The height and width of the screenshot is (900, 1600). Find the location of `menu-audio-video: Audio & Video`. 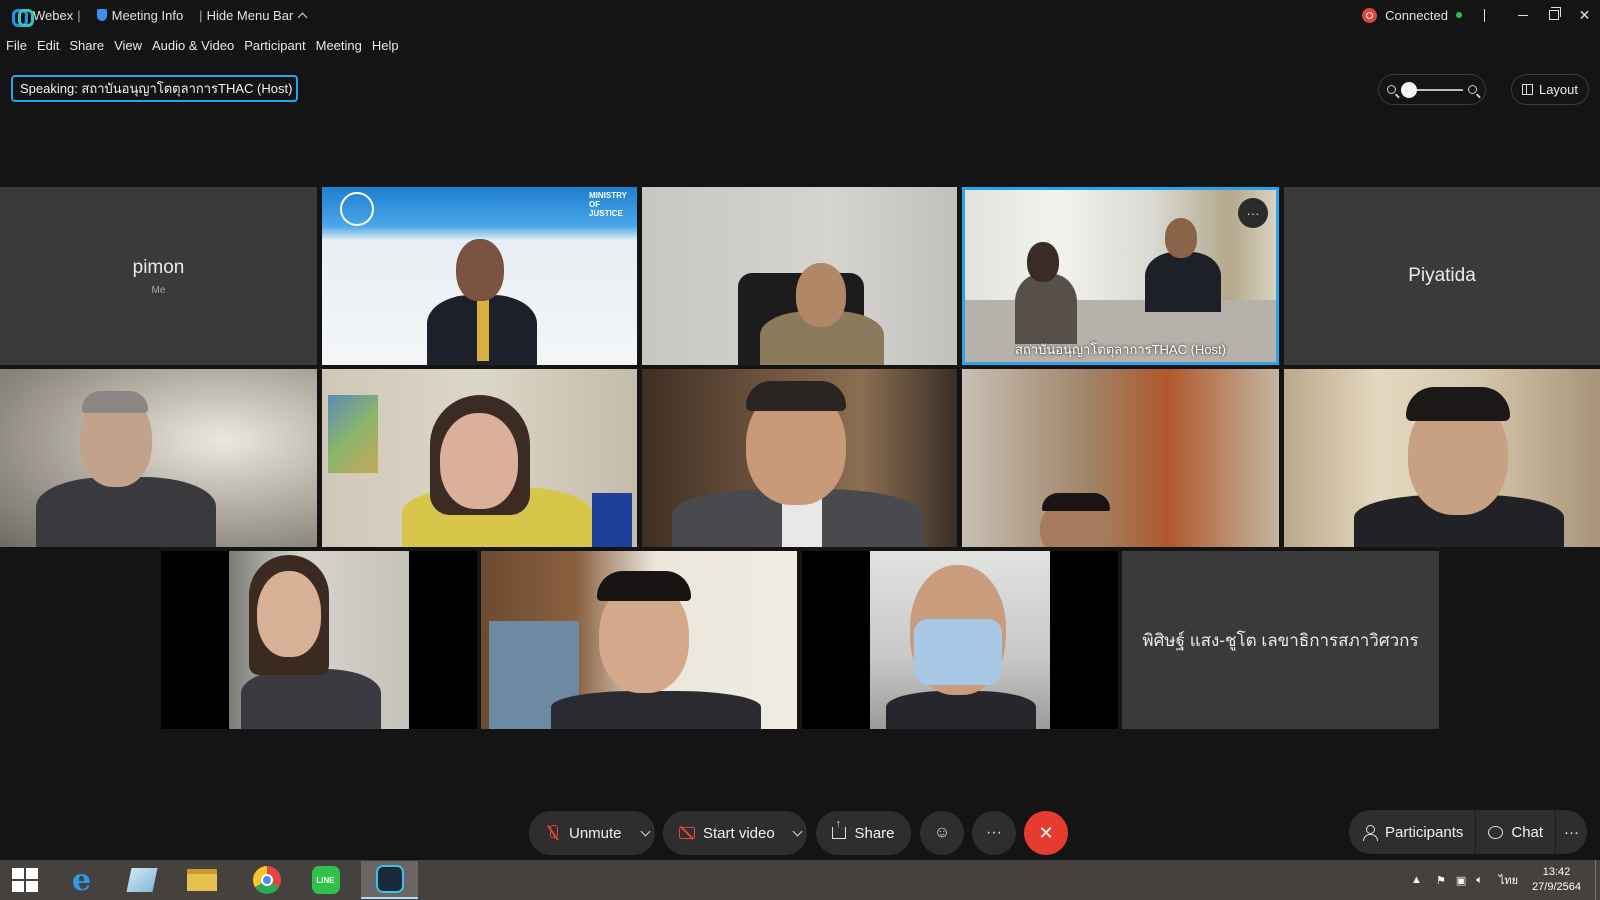

menu-audio-video: Audio & Video is located at coordinates (193, 45).